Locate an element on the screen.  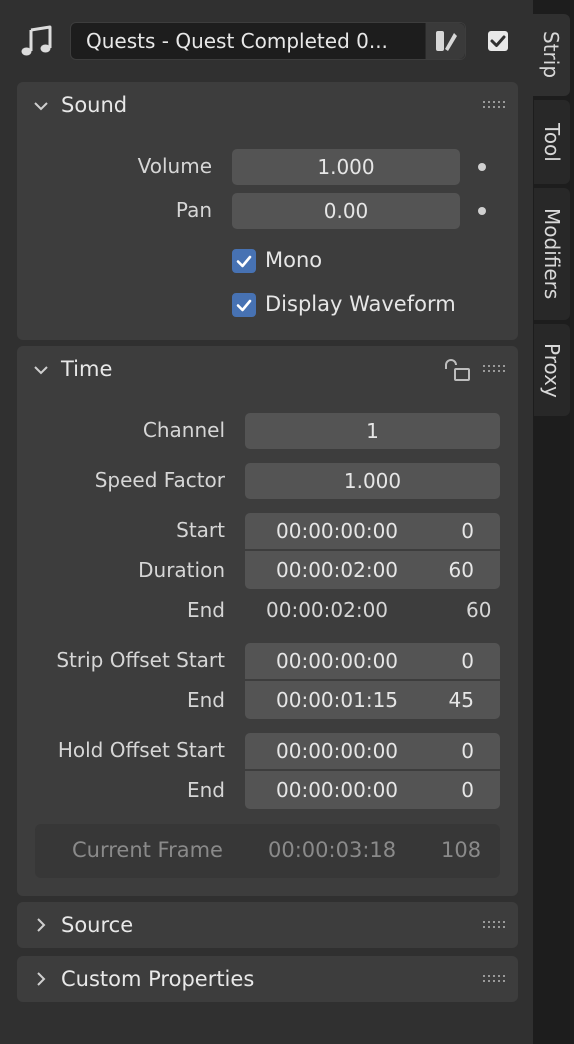
hold-offset-start-timecode: 00:00:00:00 is located at coordinates (337, 751).